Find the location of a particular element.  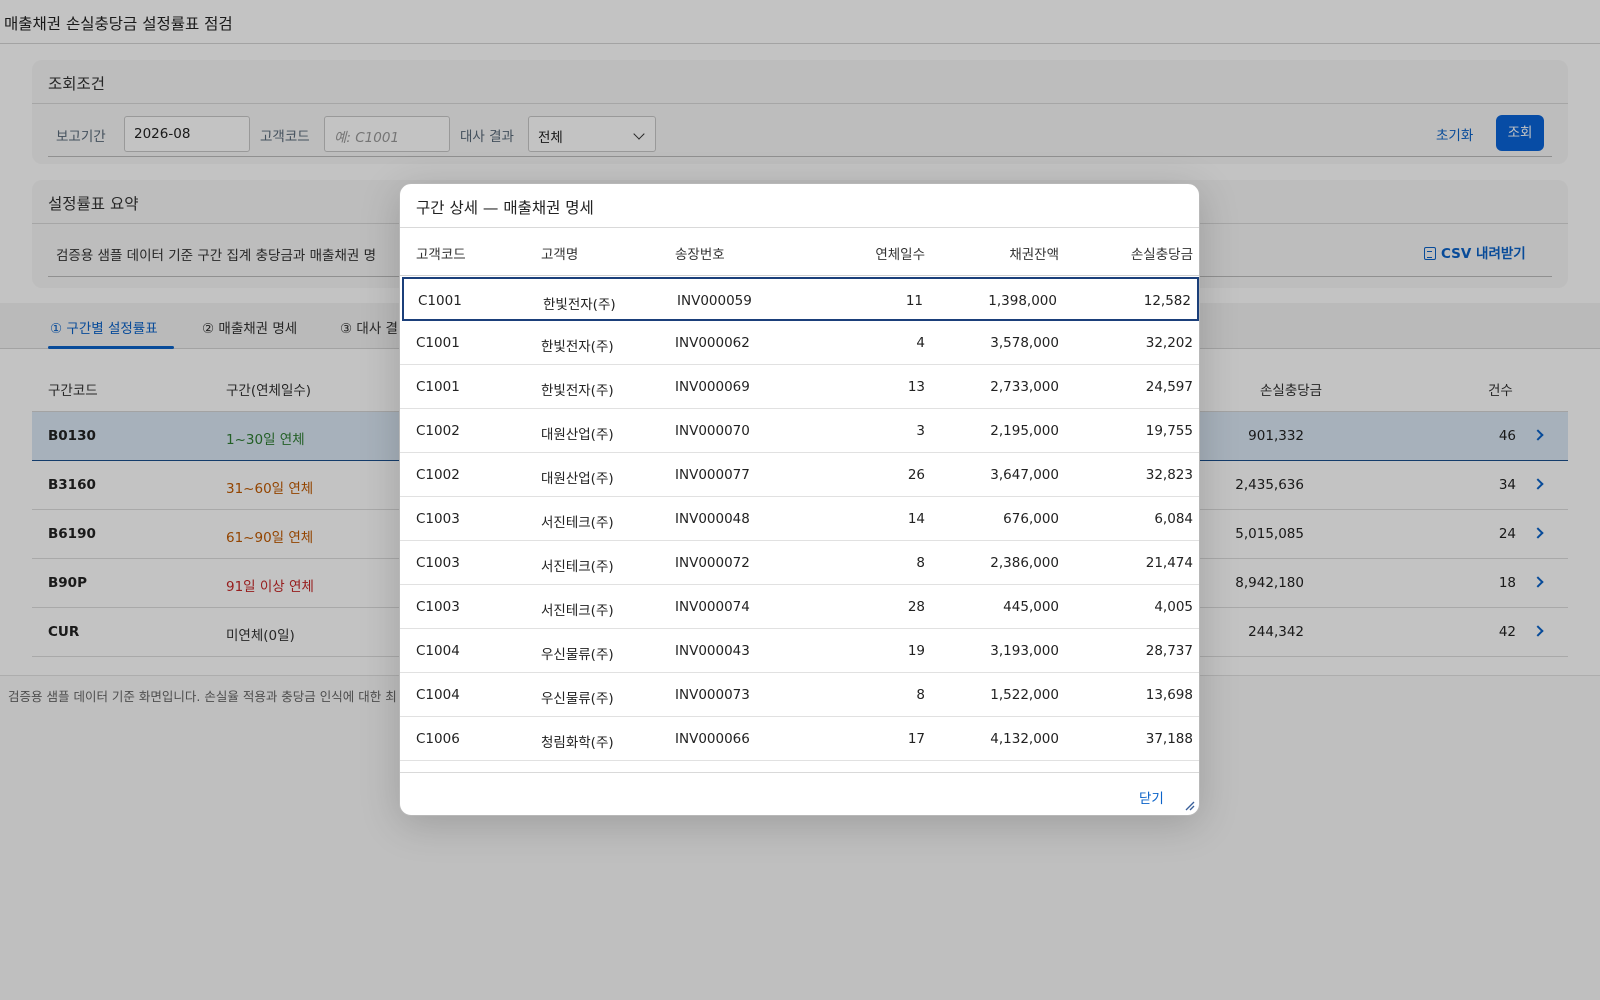

invoice-number: INV000043 is located at coordinates (712, 651).